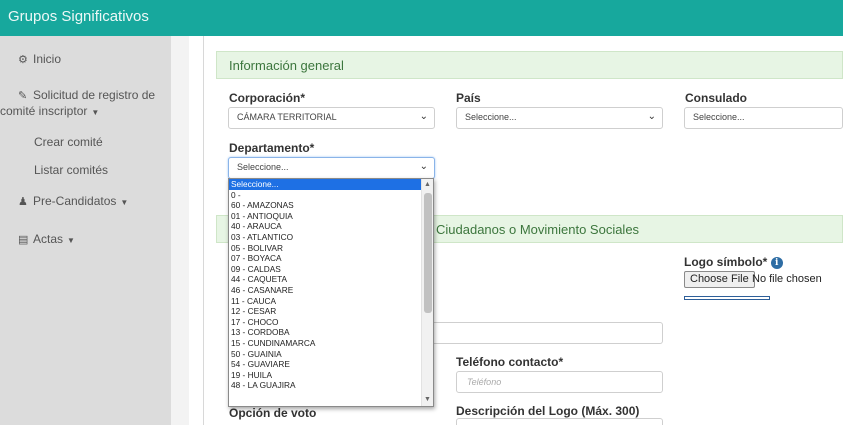 The width and height of the screenshot is (843, 425). Describe the element at coordinates (272, 148) in the screenshot. I see `departamento-label: Departamento*` at that location.